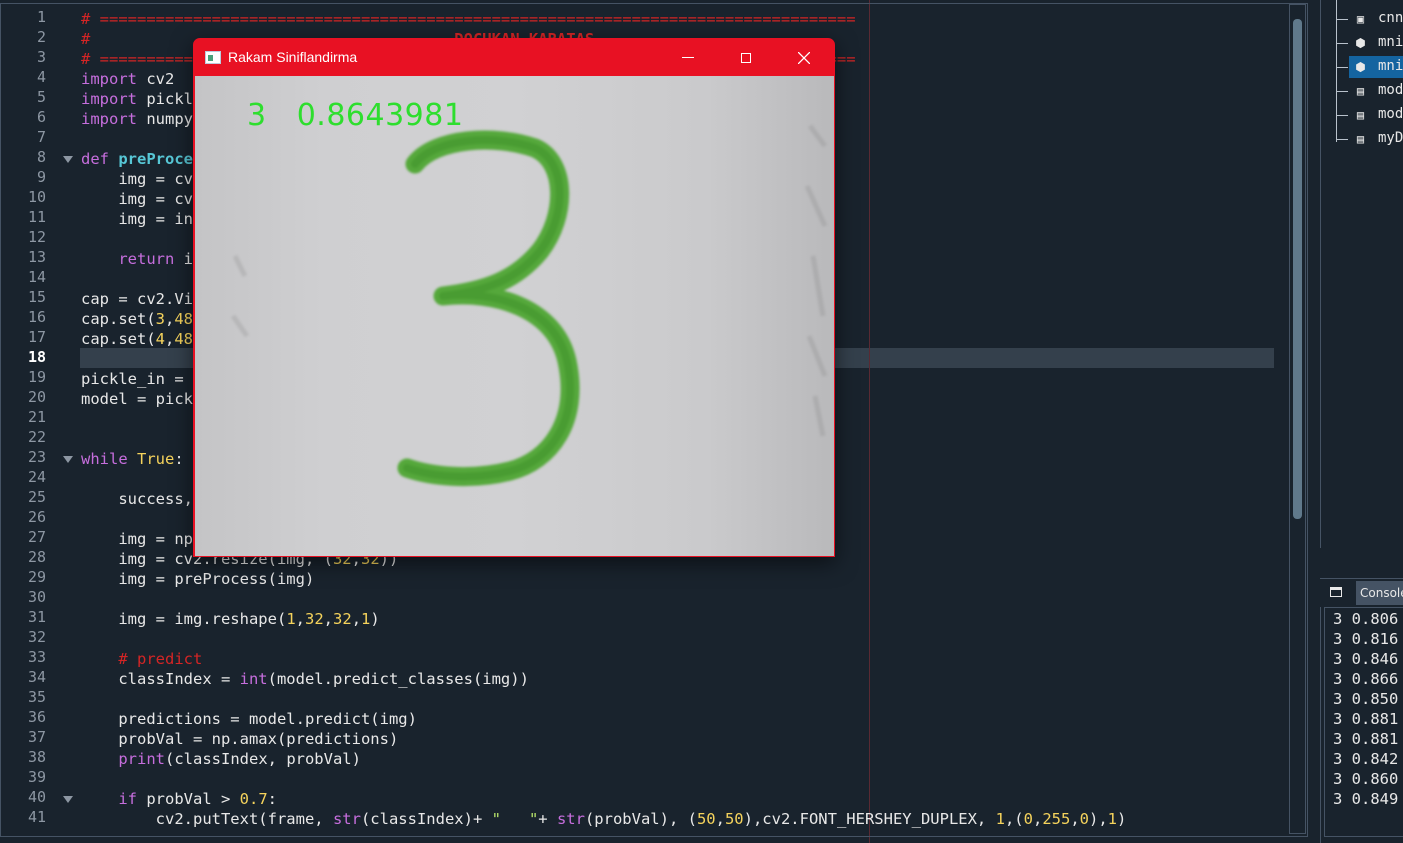 The width and height of the screenshot is (1403, 843). Describe the element at coordinates (141, 499) in the screenshot. I see `code-line: success,` at that location.